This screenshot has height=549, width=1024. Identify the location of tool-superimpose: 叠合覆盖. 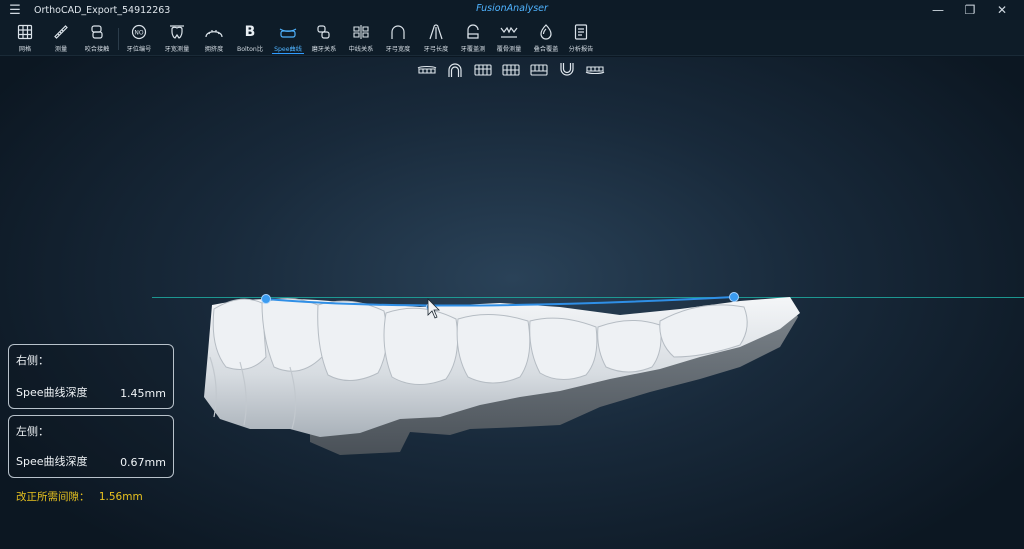
(546, 38).